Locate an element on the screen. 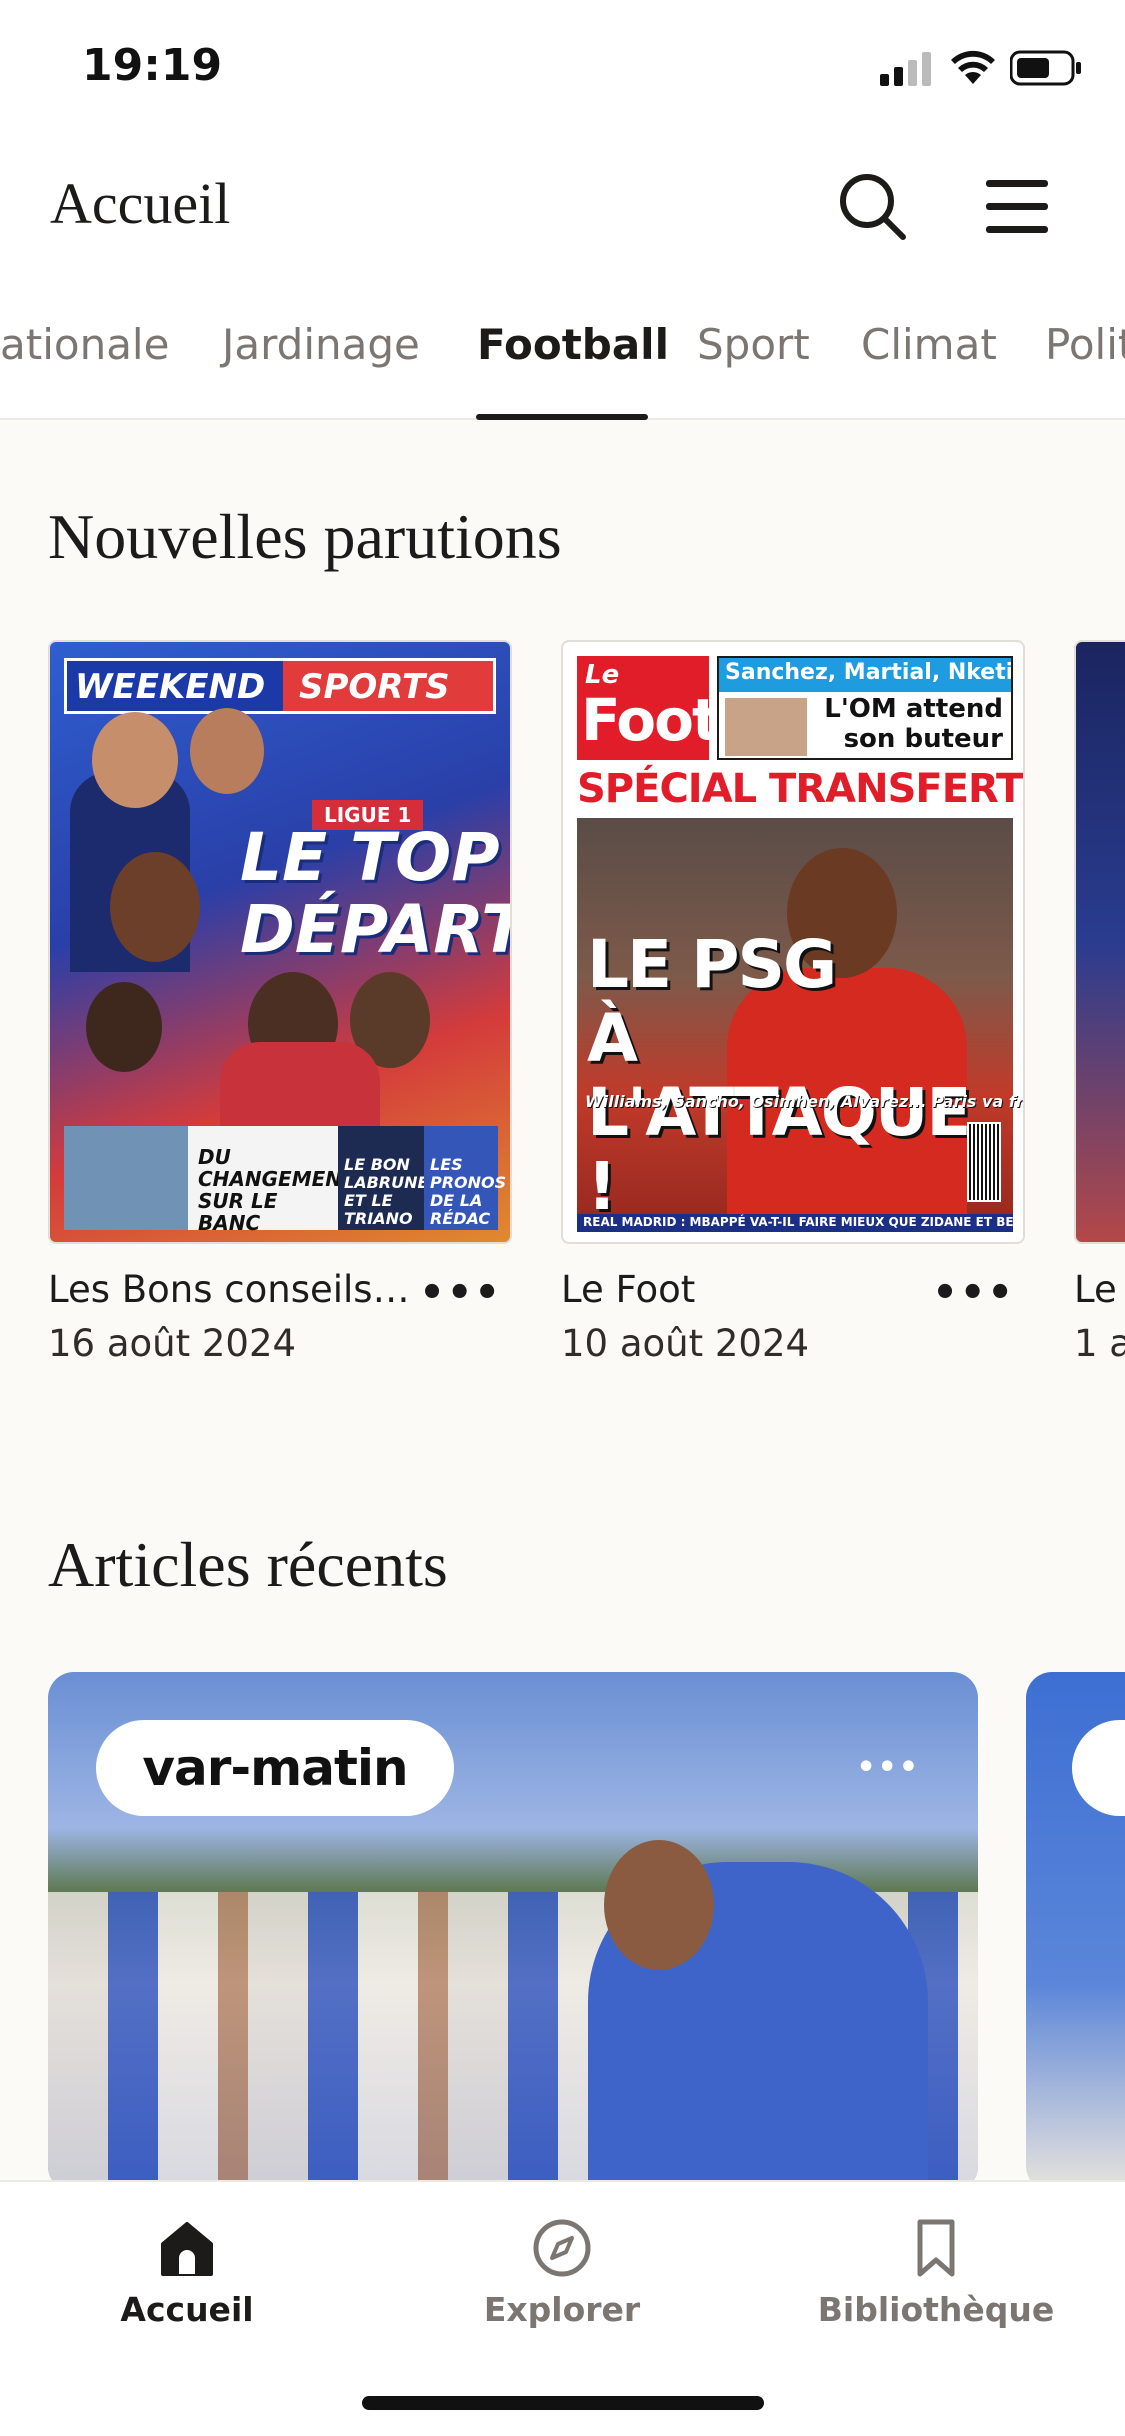 This screenshot has height=2436, width=1125. menu-button is located at coordinates (1017, 206).